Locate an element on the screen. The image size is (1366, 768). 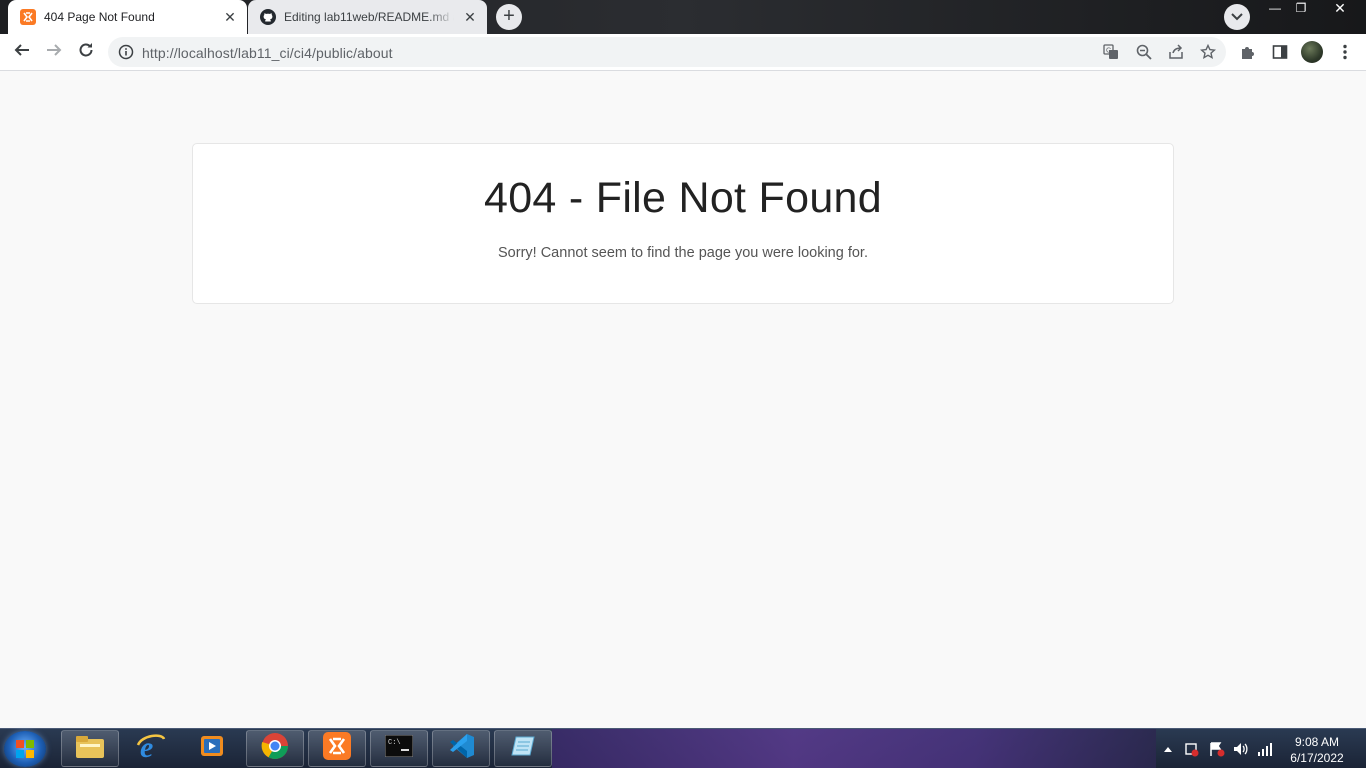
more-menu-icon is located at coordinates (1345, 52).